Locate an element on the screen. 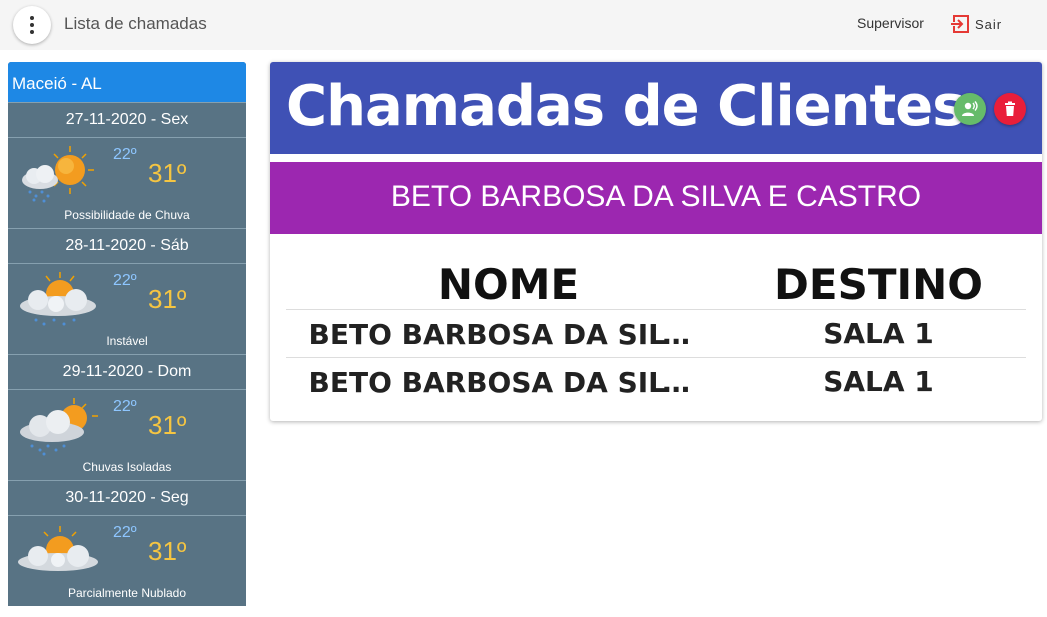 This screenshot has height=617, width=1047. card-title: Chamadas de Clientes is located at coordinates (626, 106).